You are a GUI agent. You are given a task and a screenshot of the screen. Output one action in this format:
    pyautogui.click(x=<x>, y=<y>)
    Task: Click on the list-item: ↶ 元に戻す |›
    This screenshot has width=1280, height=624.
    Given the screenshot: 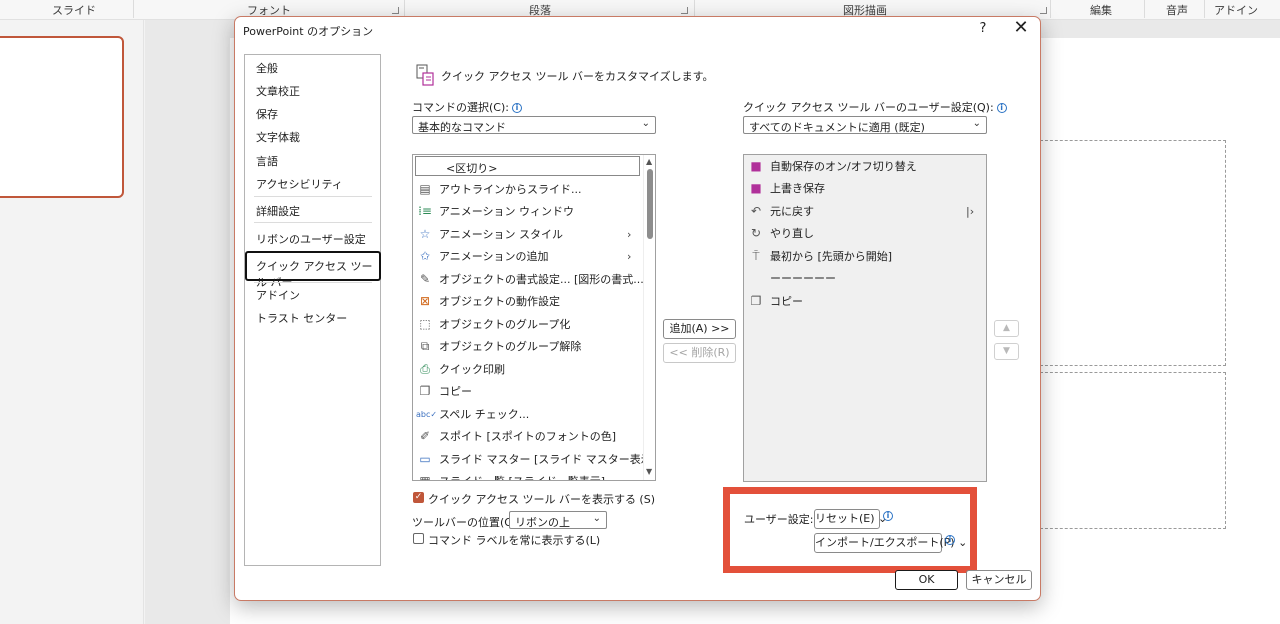 What is the action you would take?
    pyautogui.click(x=864, y=211)
    